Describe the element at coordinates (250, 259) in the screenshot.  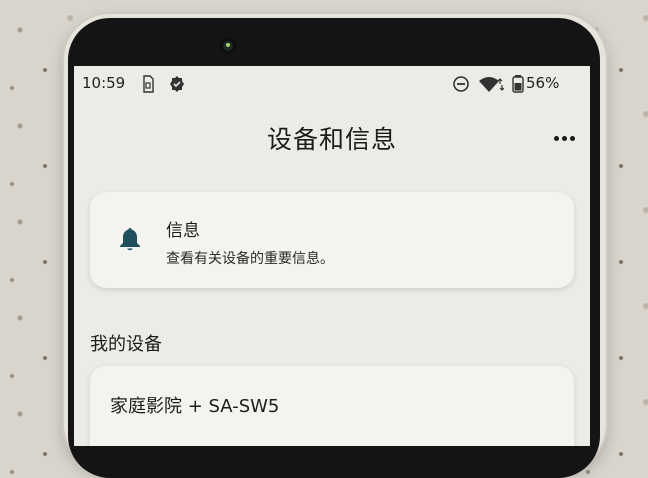
I see `information-description: 查看有关设备的重要信息。` at that location.